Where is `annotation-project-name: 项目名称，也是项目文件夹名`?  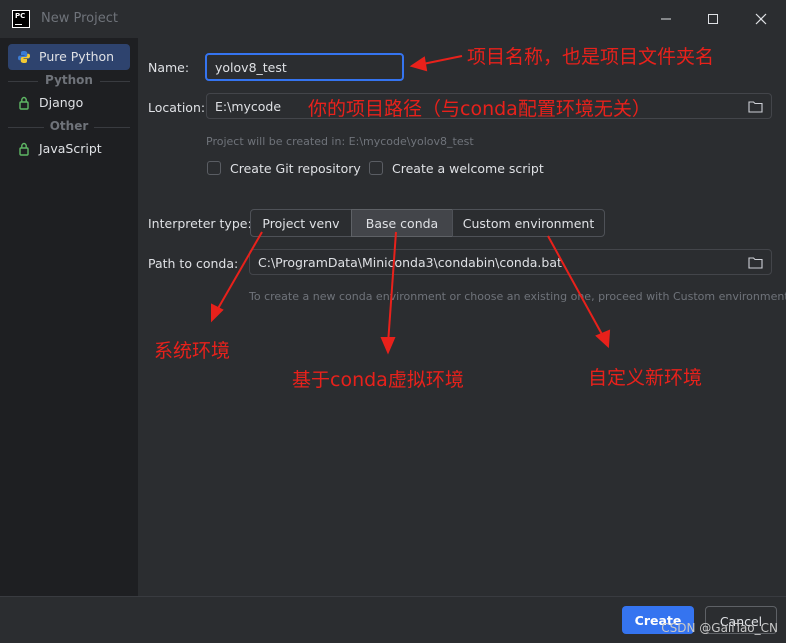 annotation-project-name: 项目名称，也是项目文件夹名 is located at coordinates (591, 57).